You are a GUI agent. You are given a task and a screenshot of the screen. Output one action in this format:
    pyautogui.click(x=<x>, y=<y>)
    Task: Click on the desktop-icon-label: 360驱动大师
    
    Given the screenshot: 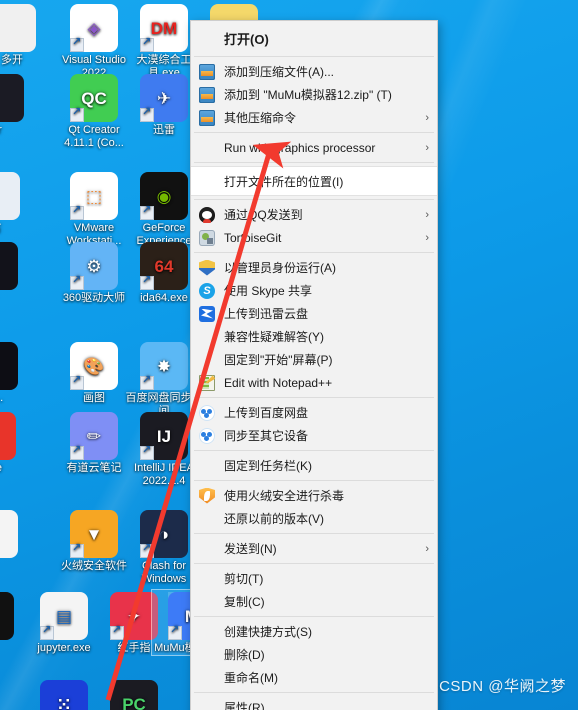 What is the action you would take?
    pyautogui.click(x=94, y=298)
    